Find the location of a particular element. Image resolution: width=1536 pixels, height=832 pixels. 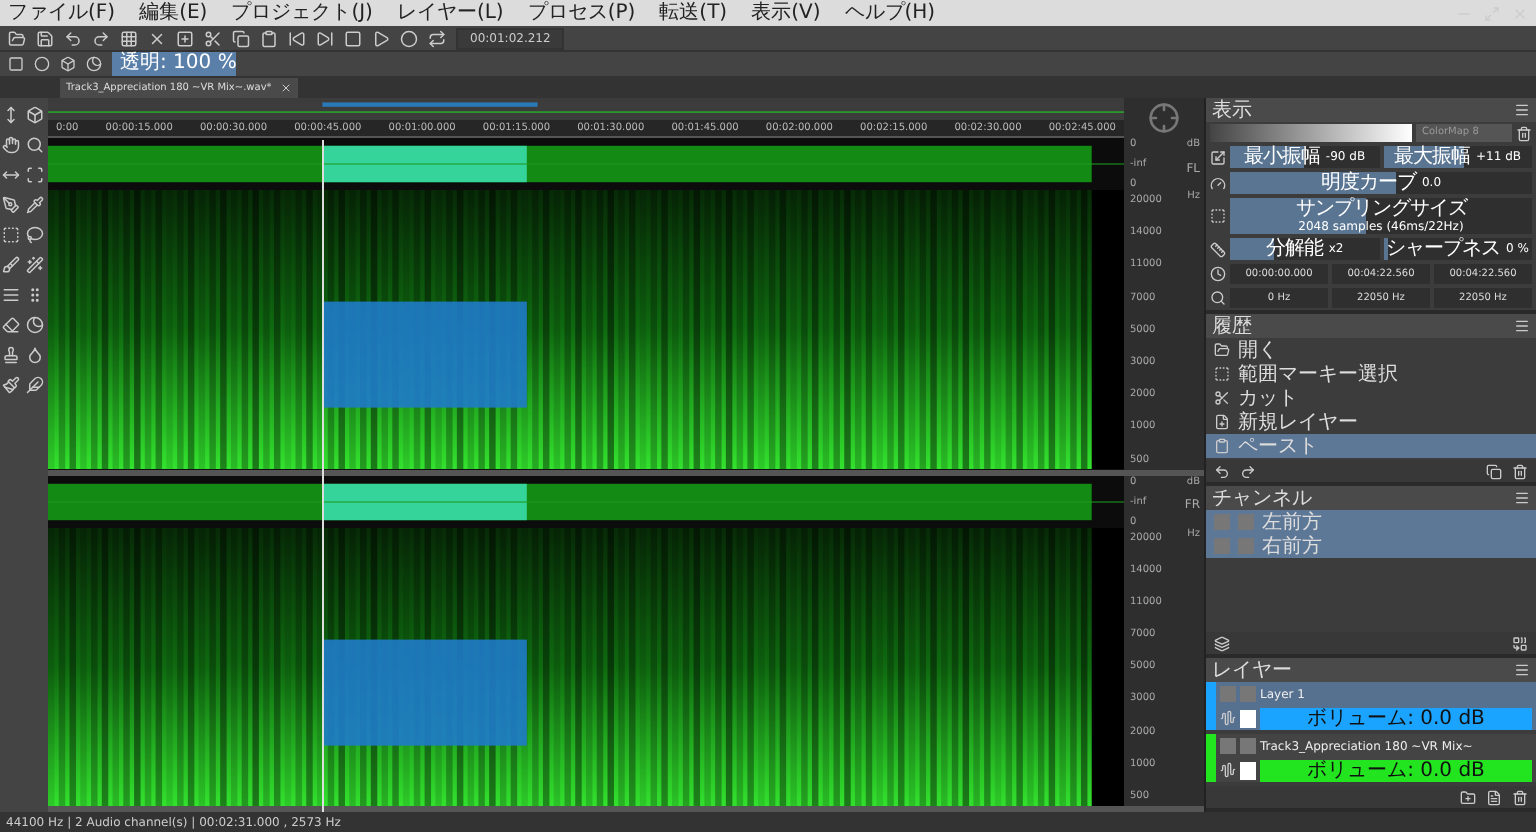

play-icon is located at coordinates (381, 38).